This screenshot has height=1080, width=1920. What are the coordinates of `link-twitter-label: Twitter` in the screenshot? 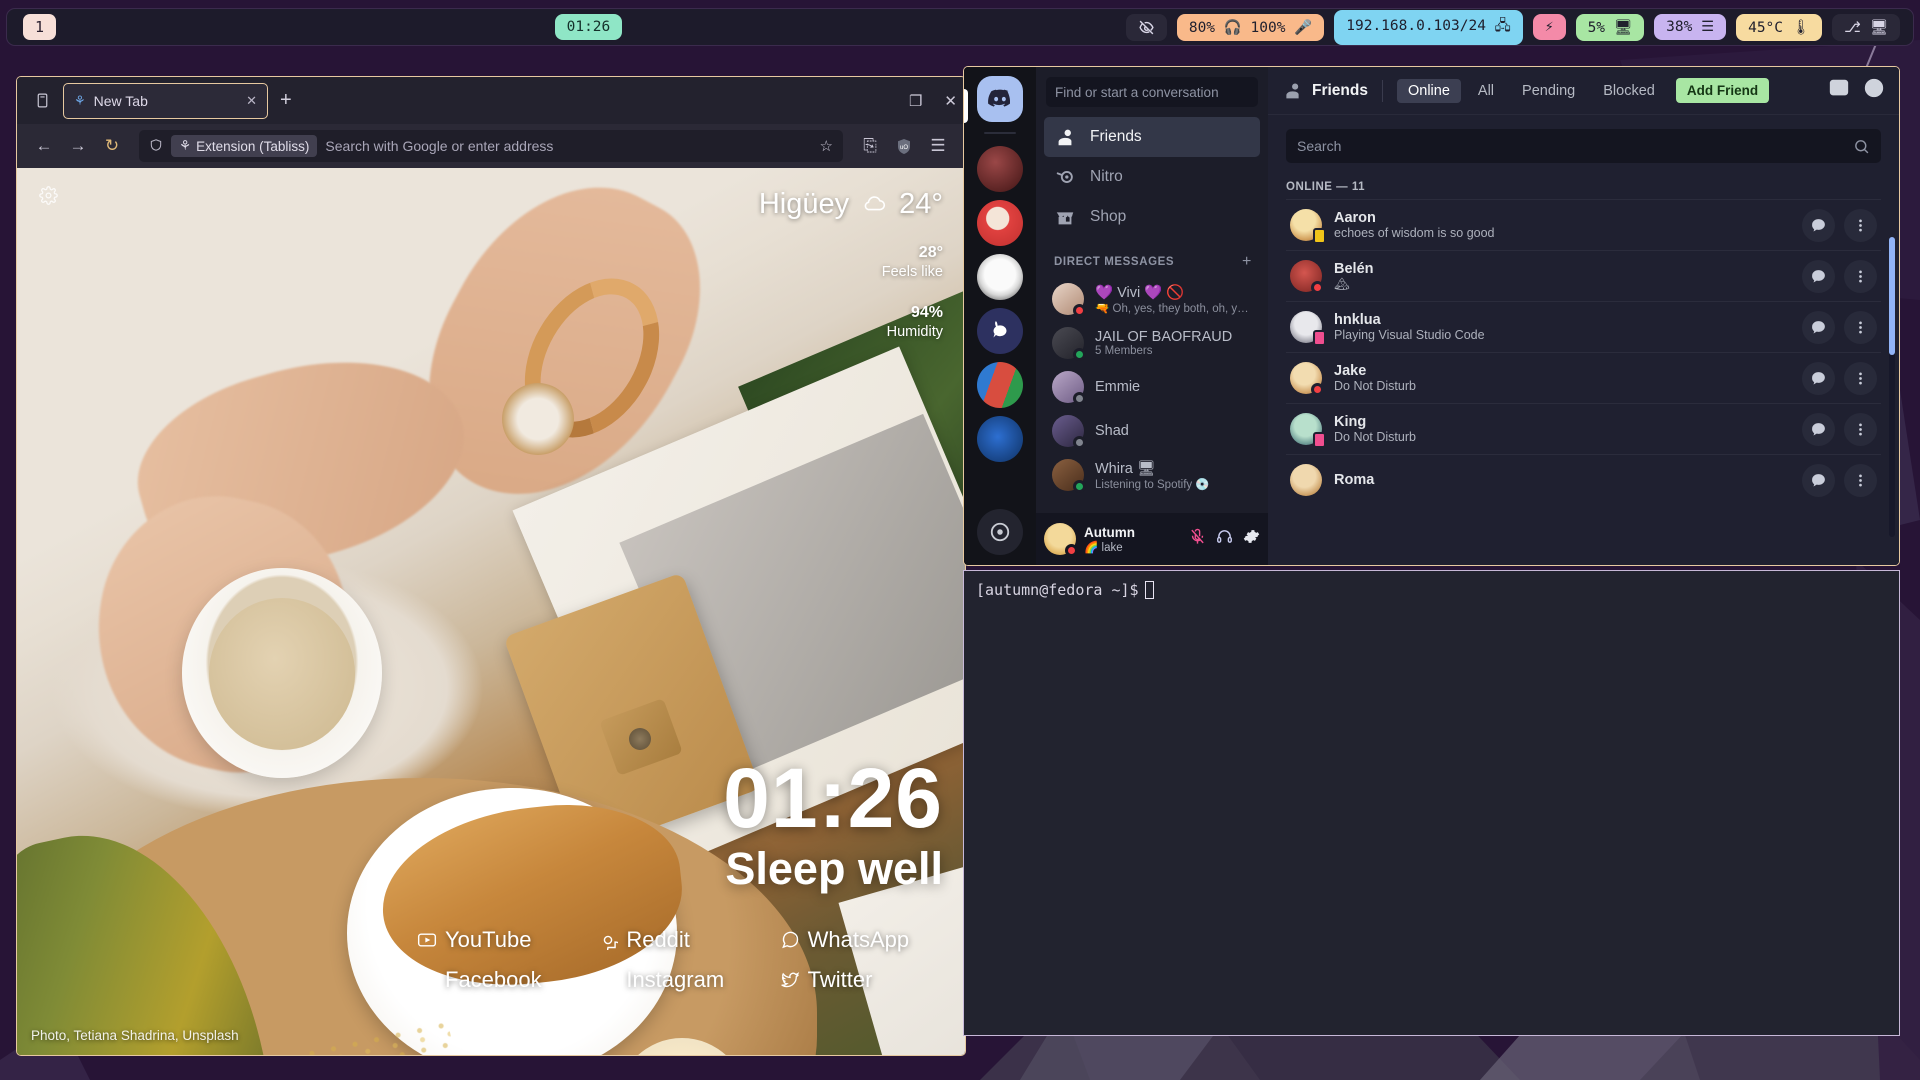 It's located at (840, 979).